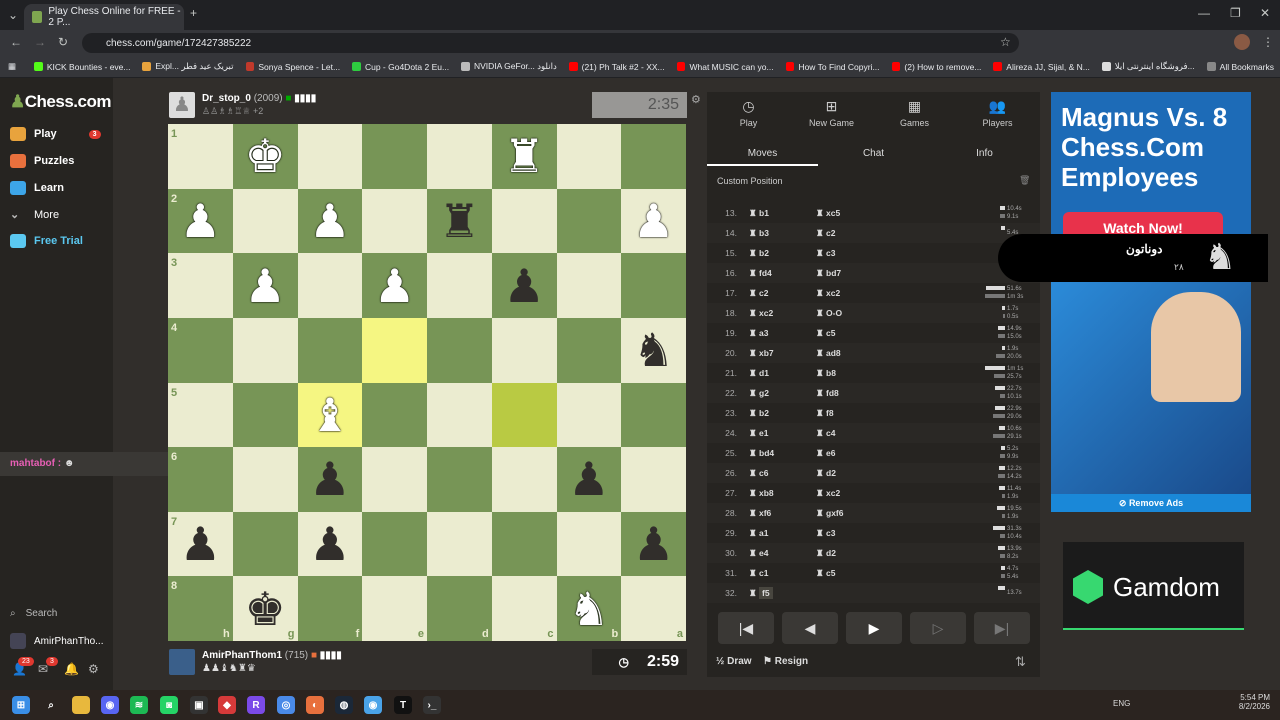 Image resolution: width=1280 pixels, height=720 pixels. What do you see at coordinates (873, 154) in the screenshot?
I see `subtab-chat: Chat` at bounding box center [873, 154].